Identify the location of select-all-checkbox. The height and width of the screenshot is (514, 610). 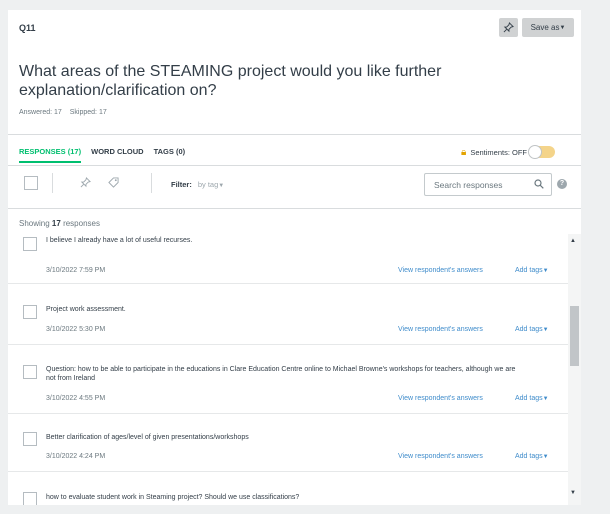
(31, 183).